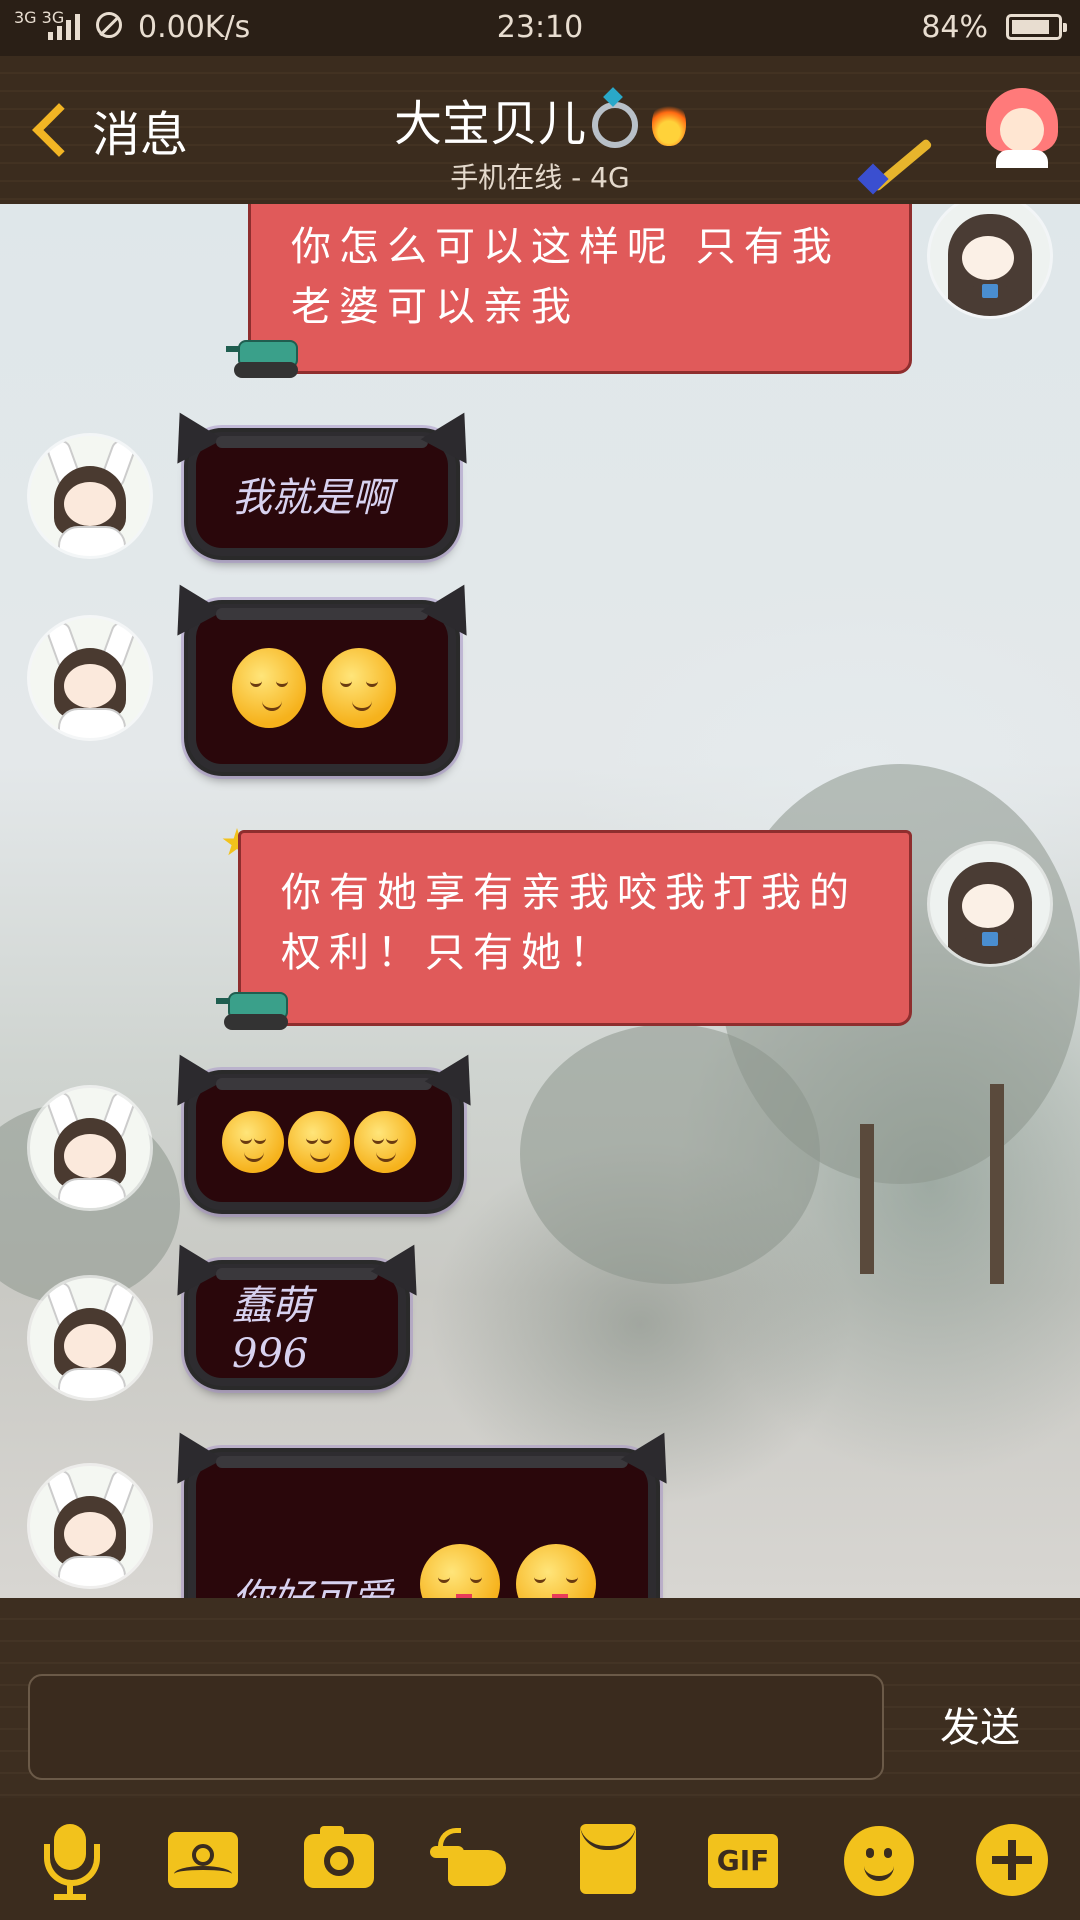 The height and width of the screenshot is (1920, 1080). I want to click on message-bubble-received: 蠢萌996, so click(297, 1325).